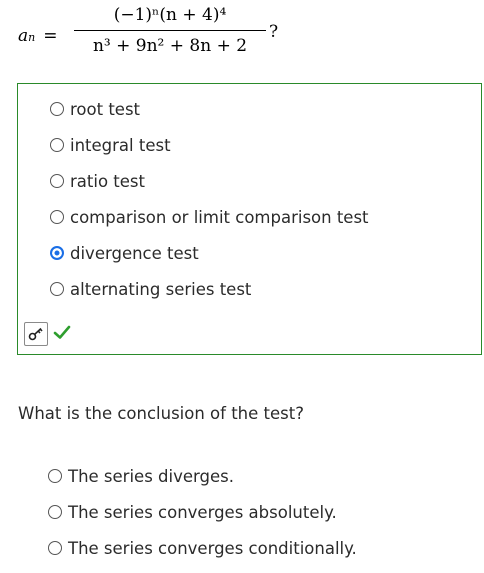 This screenshot has width=484, height=573. I want to click on option-label: comparison or limit comparison test, so click(219, 217).